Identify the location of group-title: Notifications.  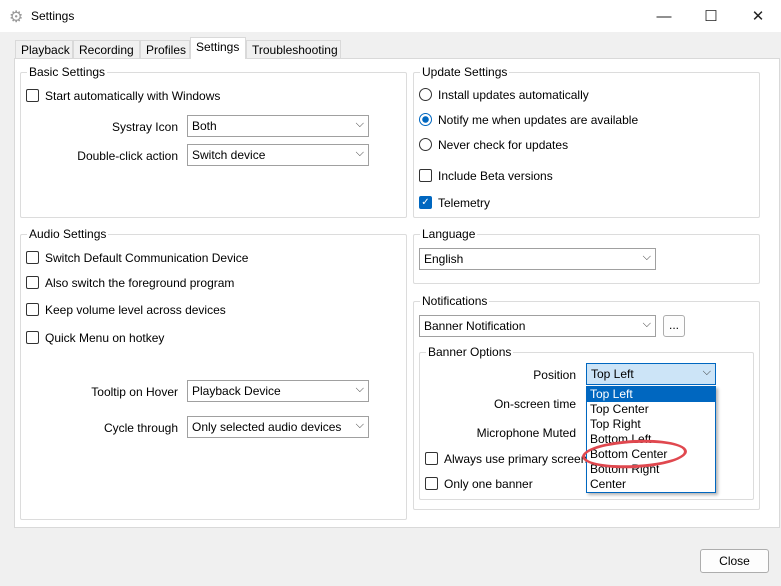
(455, 301).